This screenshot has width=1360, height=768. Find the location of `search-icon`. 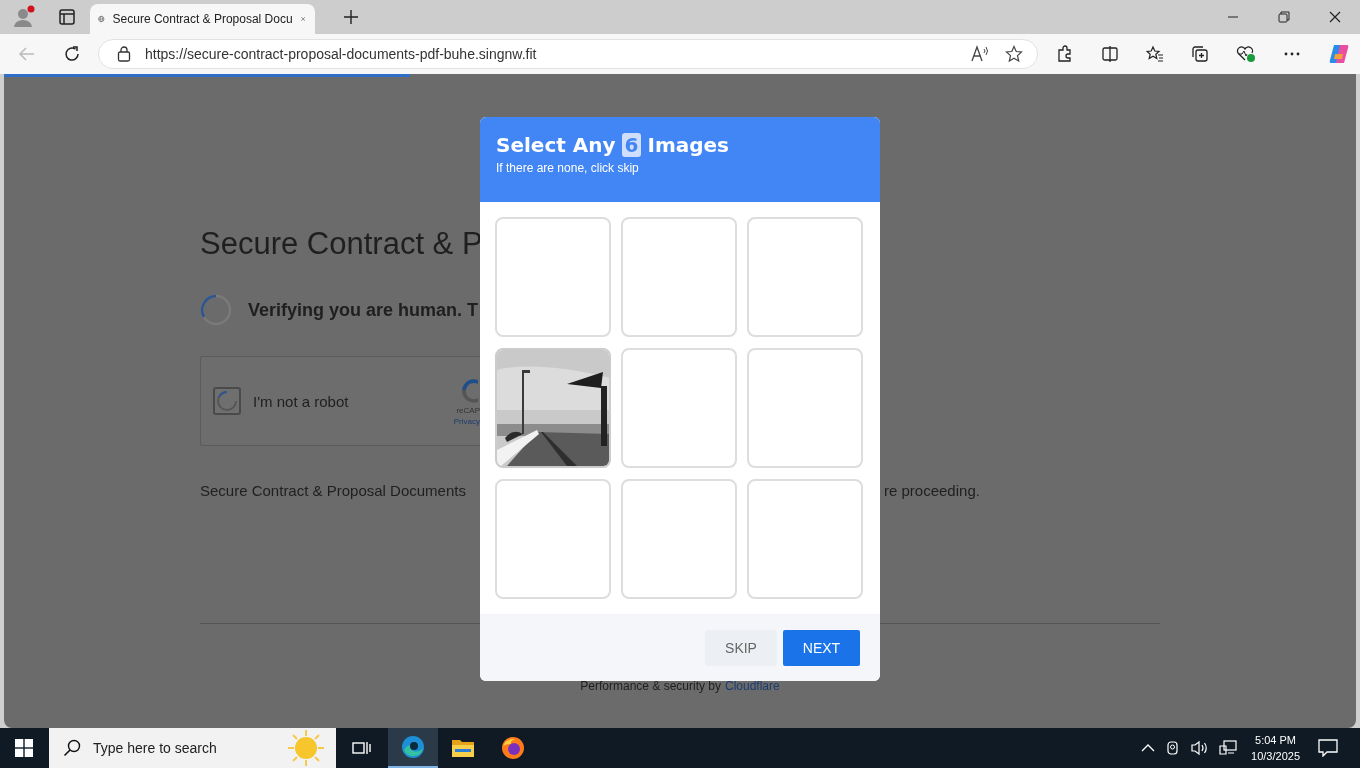

search-icon is located at coordinates (72, 748).